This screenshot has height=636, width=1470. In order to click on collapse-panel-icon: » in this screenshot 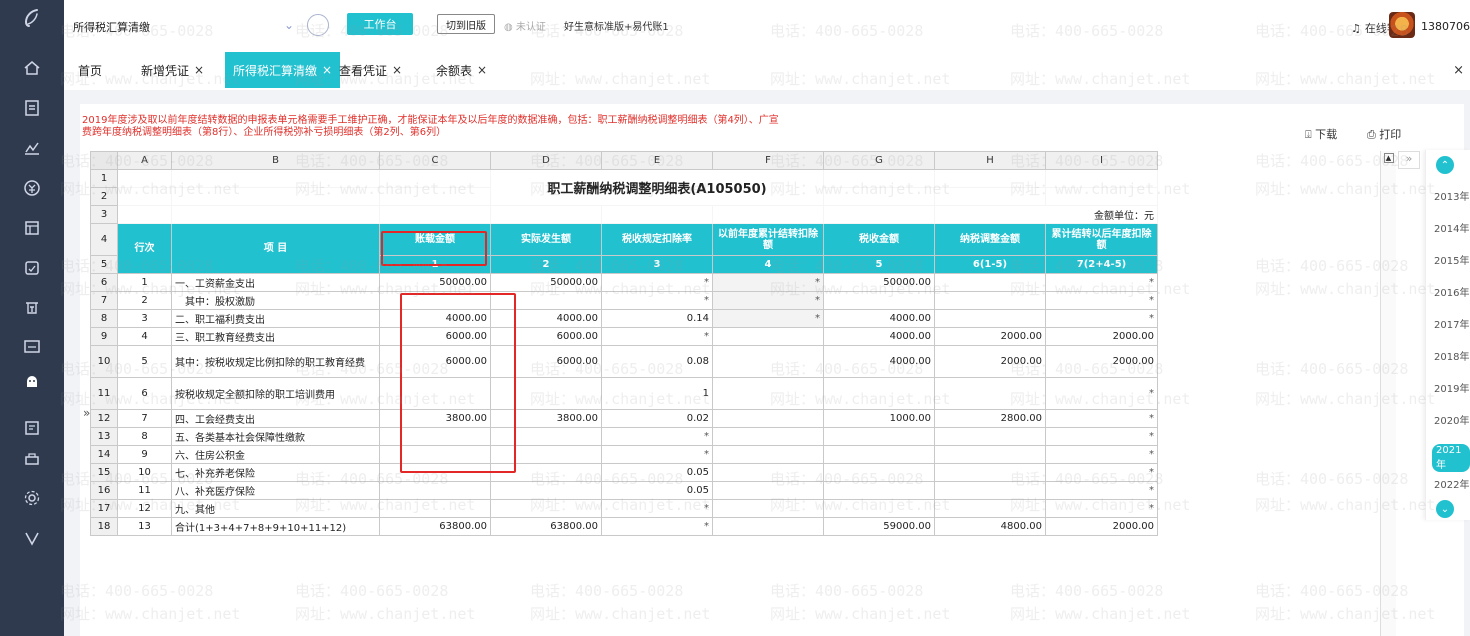, I will do `click(1409, 160)`.